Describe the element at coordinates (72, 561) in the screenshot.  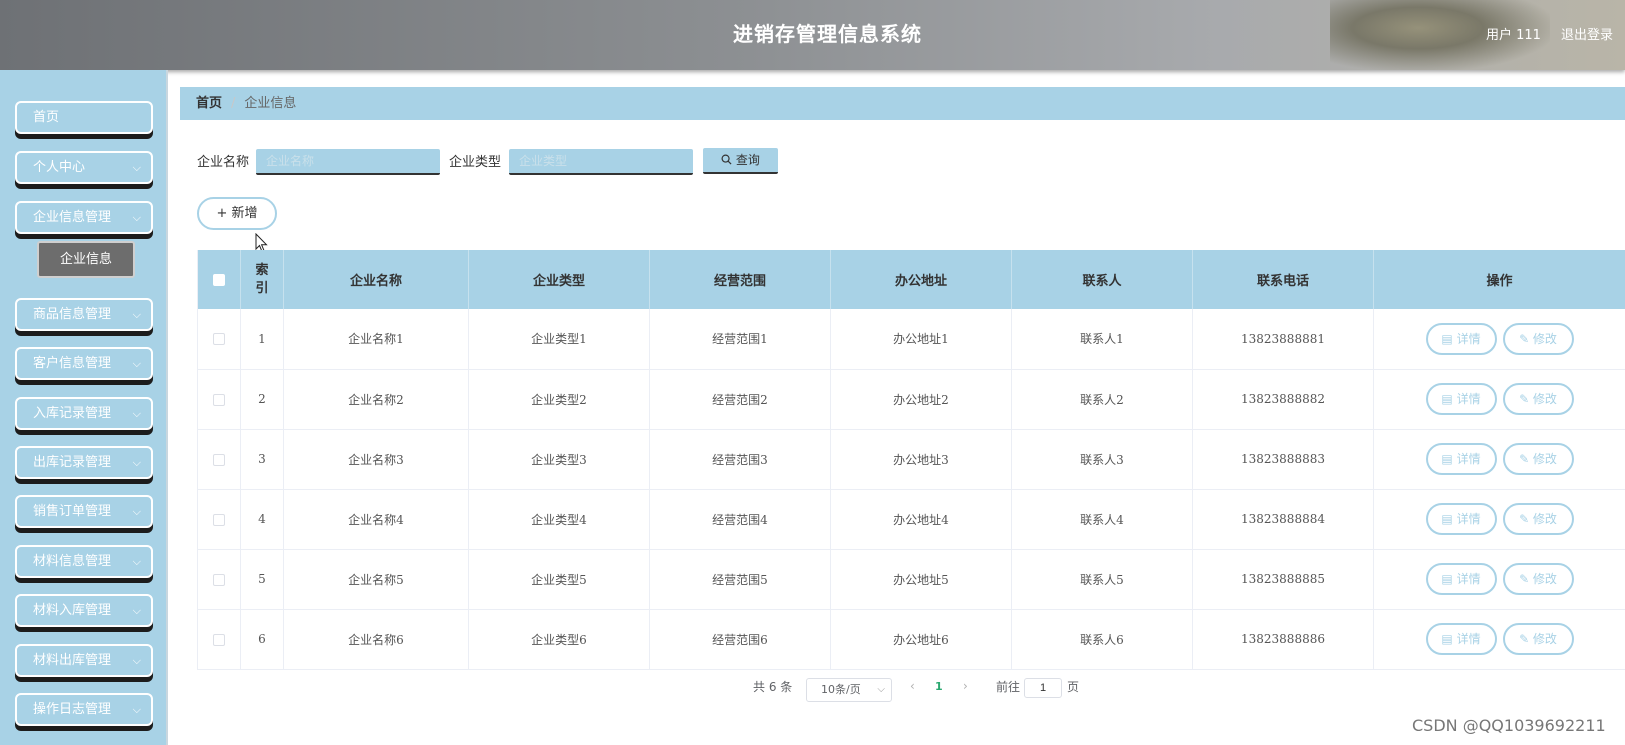
I see `sidebar-item-label: 材料信息管理` at that location.